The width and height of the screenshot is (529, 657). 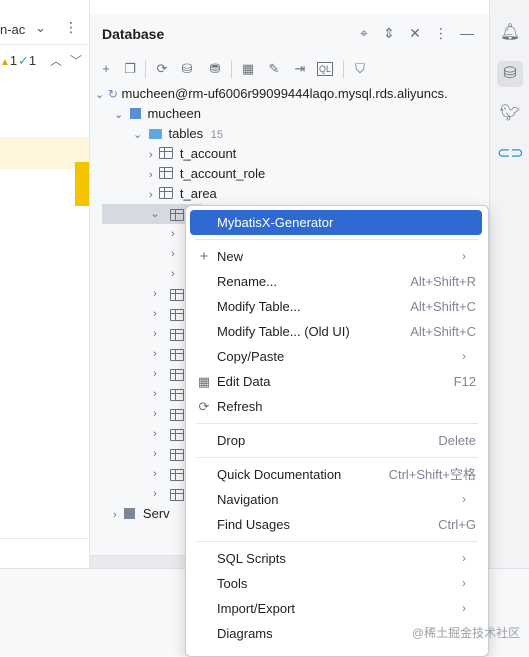 I want to click on ok-indicator: ✓1, so click(x=27, y=61).